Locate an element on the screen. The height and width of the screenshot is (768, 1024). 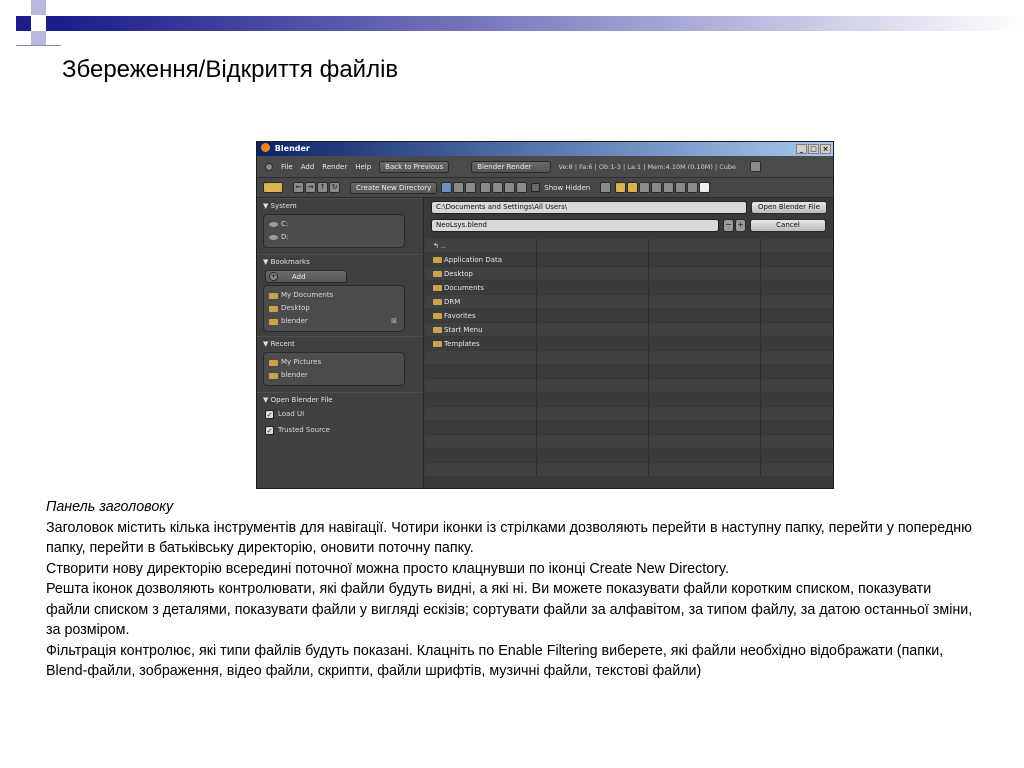
list-item: ↰.. is located at coordinates (629, 246).